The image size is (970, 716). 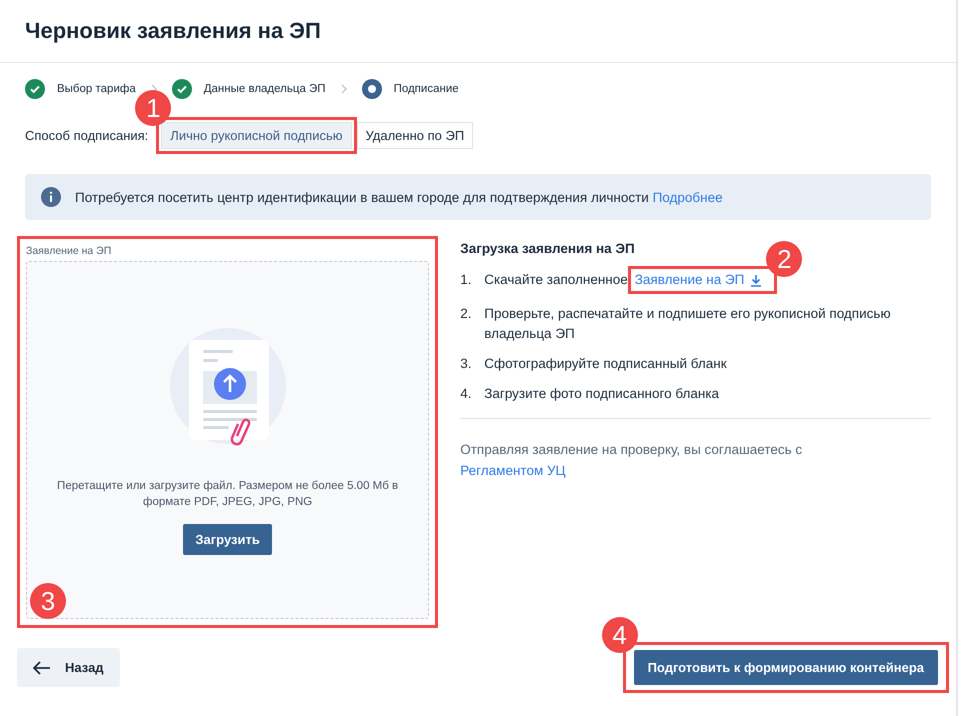 I want to click on info-text: Потребуется посетить центр идентификации в вашем городе для подтверждения личности Подробнее, so click(x=399, y=197).